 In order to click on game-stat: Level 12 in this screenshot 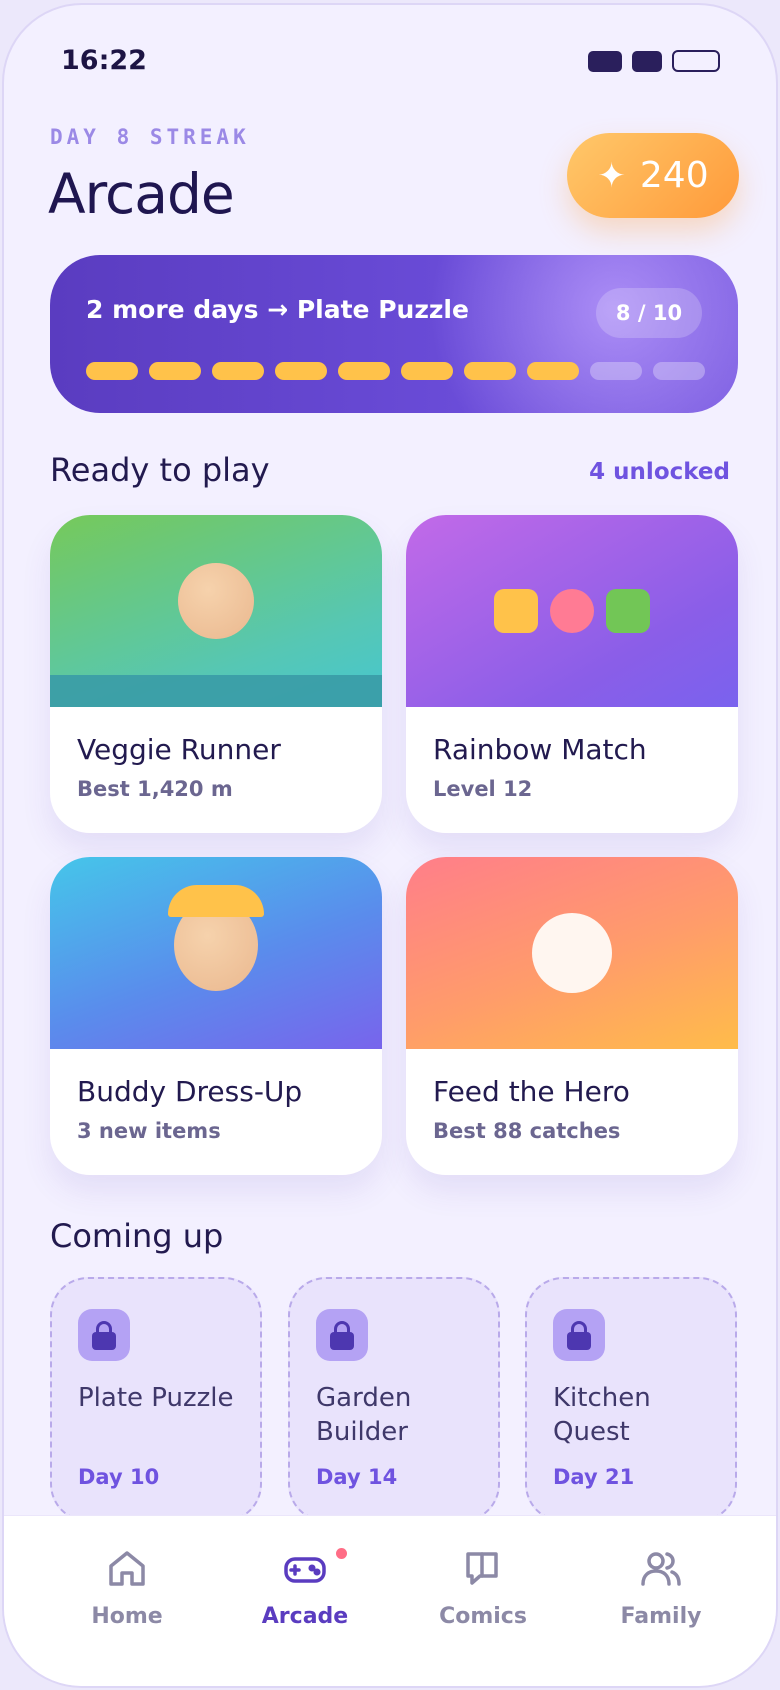, I will do `click(483, 789)`.